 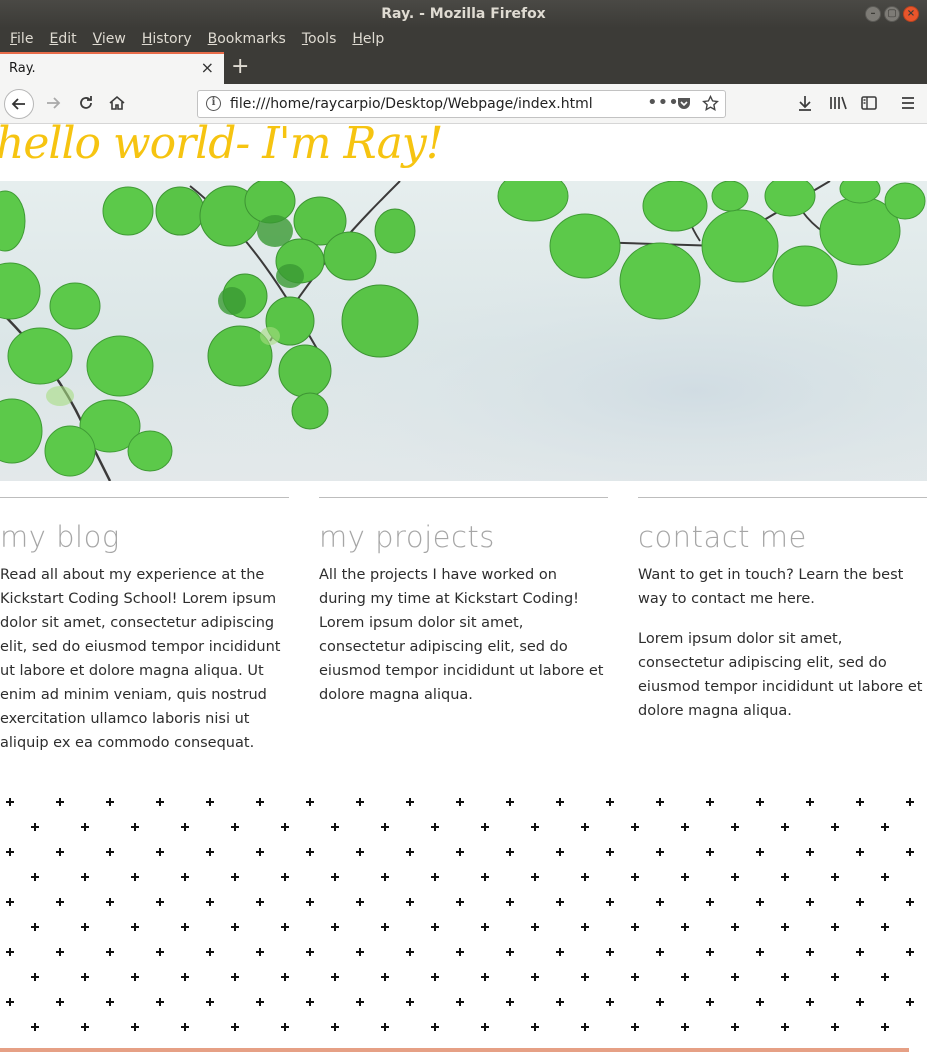 What do you see at coordinates (454, 1050) in the screenshot?
I see `page-bottom-accent-line` at bounding box center [454, 1050].